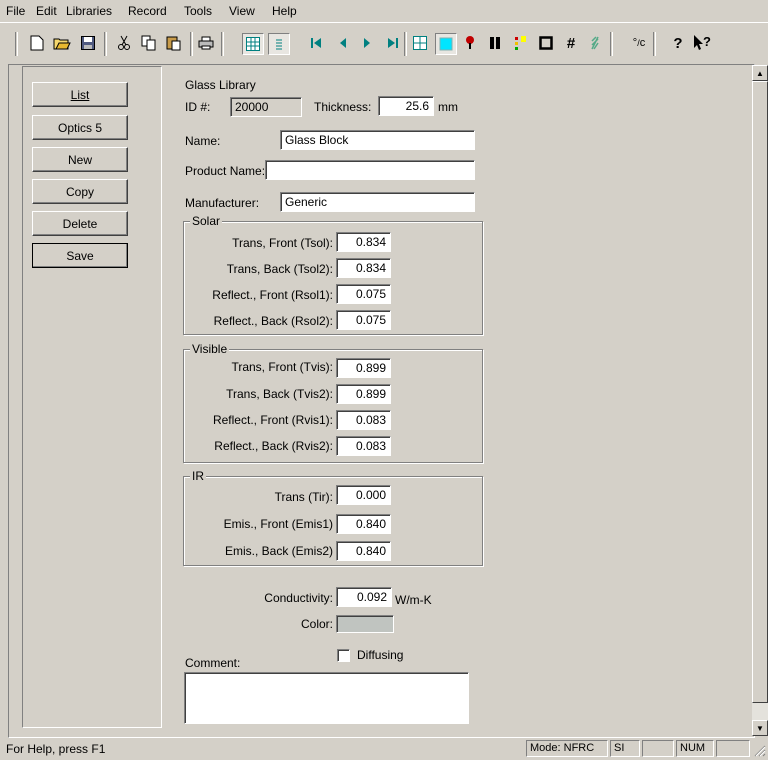 The image size is (768, 760). What do you see at coordinates (80, 191) in the screenshot?
I see `copy-button: Copy` at bounding box center [80, 191].